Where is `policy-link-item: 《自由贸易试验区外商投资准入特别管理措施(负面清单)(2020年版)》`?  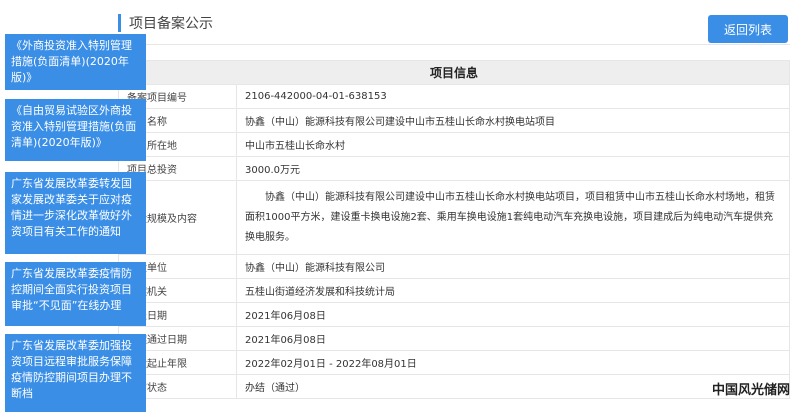 policy-link-item: 《自由贸易试验区外商投资准入特别管理措施(负面清单)(2020年版)》 is located at coordinates (75, 130).